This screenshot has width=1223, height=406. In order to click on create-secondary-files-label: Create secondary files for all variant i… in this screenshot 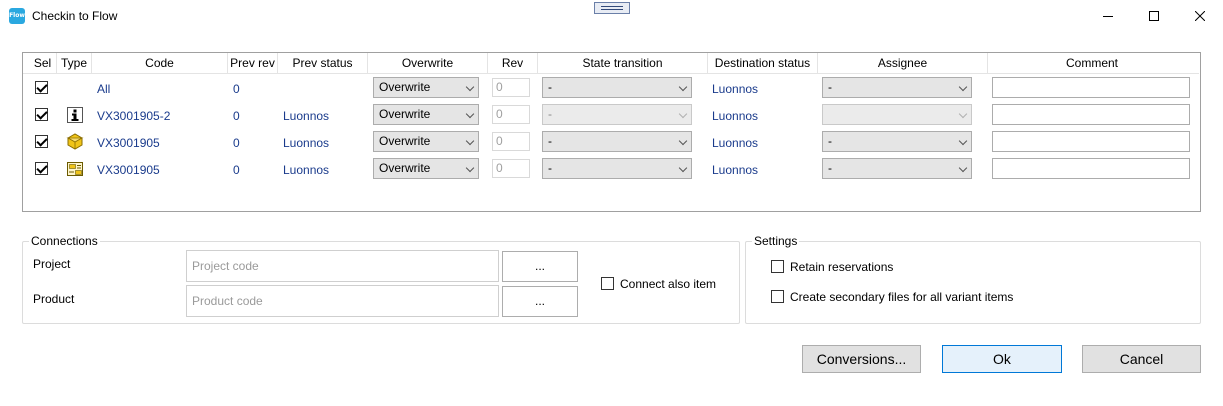, I will do `click(901, 297)`.